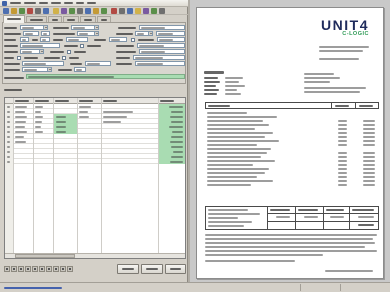 The height and width of the screenshot is (292, 390). I want to click on scrollbar-thumb, so click(45, 256).